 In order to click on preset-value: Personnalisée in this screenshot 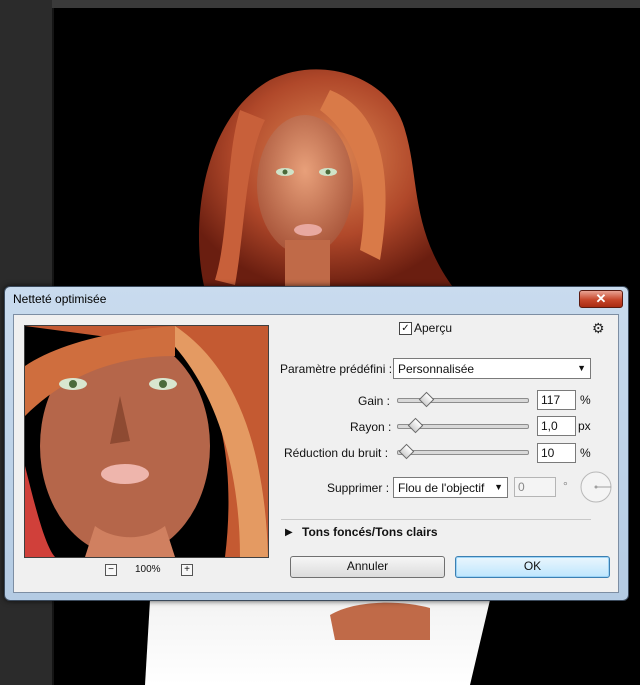, I will do `click(436, 369)`.